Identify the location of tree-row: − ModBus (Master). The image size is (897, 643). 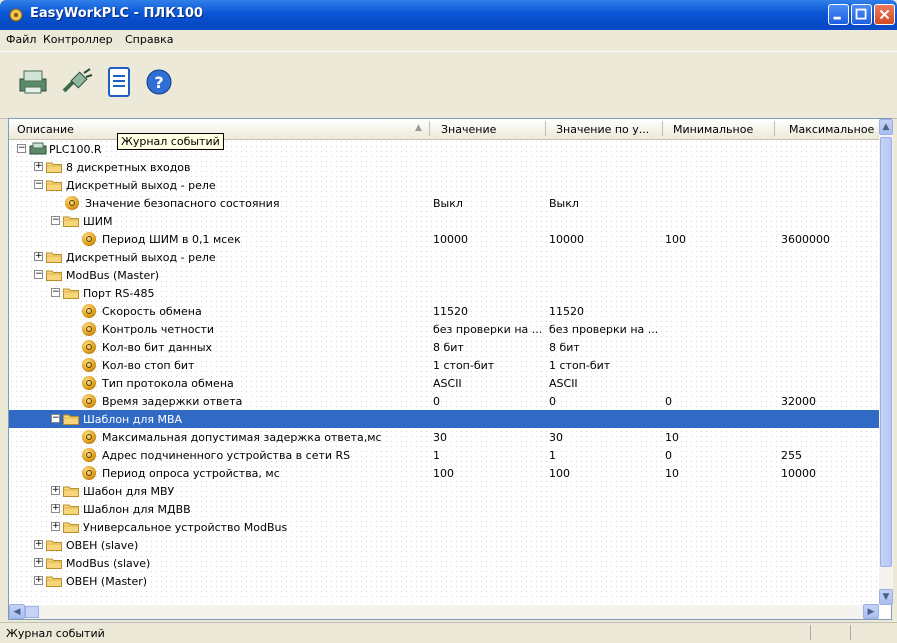
(444, 275).